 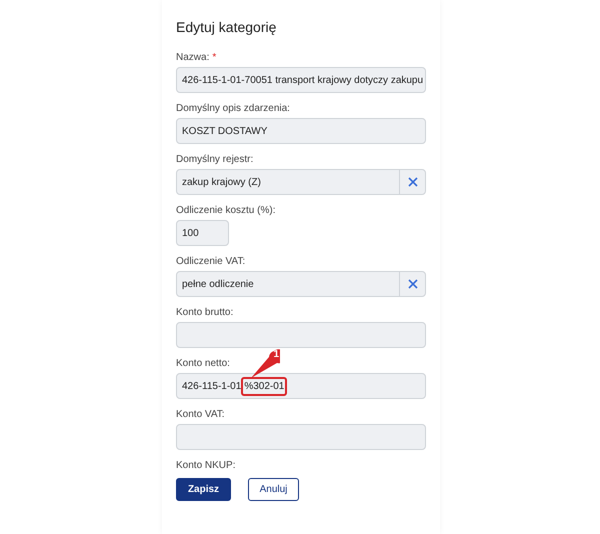 What do you see at coordinates (276, 354) in the screenshot?
I see `callout-number: 1` at bounding box center [276, 354].